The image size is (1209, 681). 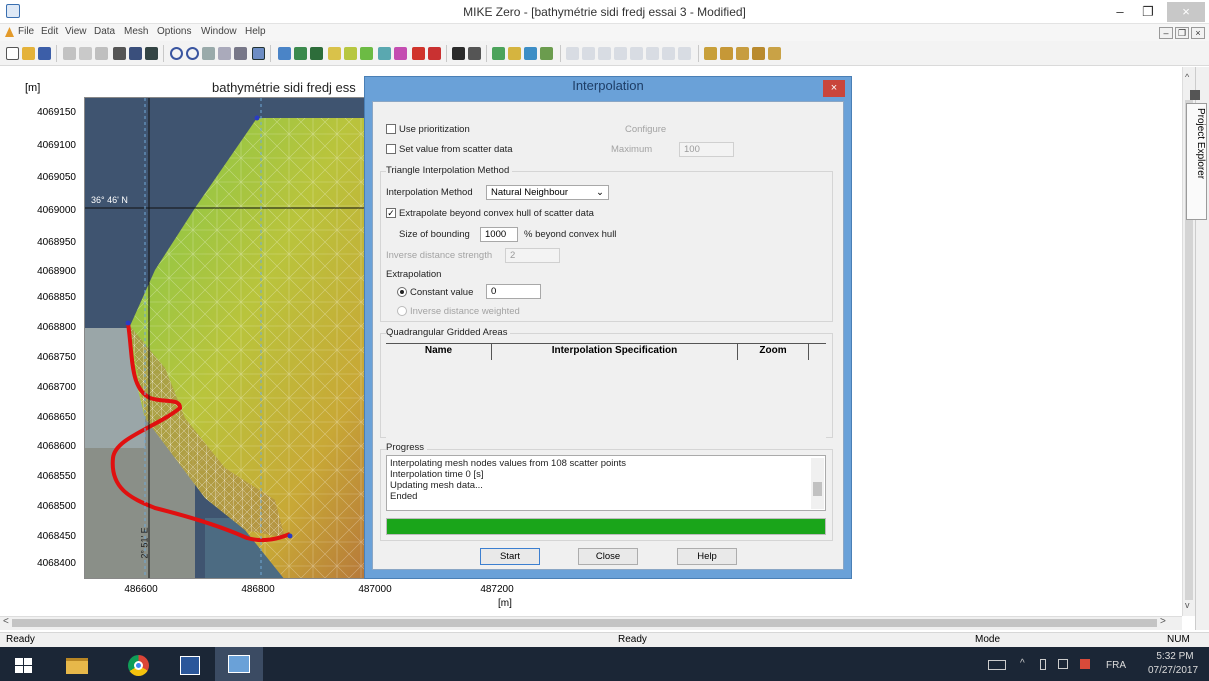 I want to click on menu-data: Data, so click(x=104, y=31).